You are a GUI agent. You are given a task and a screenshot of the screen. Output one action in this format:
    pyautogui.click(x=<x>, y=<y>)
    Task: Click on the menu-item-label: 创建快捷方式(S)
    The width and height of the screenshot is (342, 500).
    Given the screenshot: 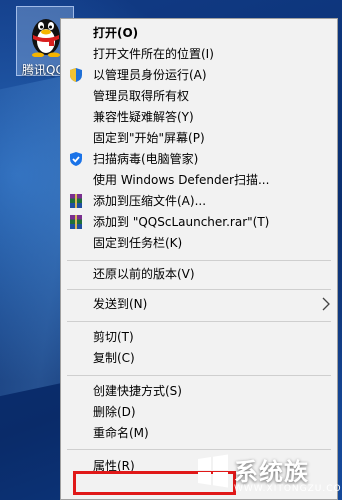 What is the action you would take?
    pyautogui.click(x=137, y=391)
    